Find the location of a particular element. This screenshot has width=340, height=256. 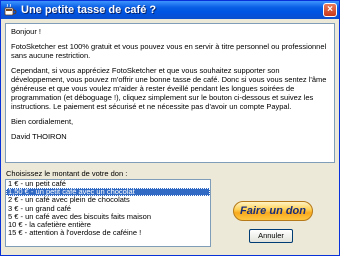

title-bar: Une petite tasse de café ? × is located at coordinates (170, 10).